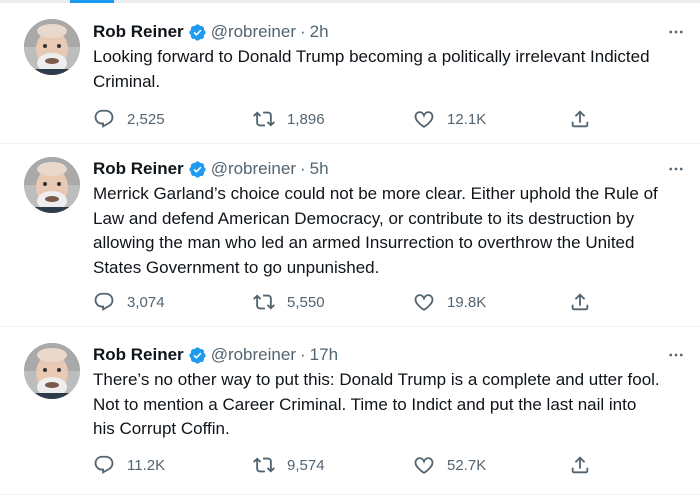 The width and height of the screenshot is (700, 495). What do you see at coordinates (467, 119) in the screenshot?
I see `like-count: 12.1K` at bounding box center [467, 119].